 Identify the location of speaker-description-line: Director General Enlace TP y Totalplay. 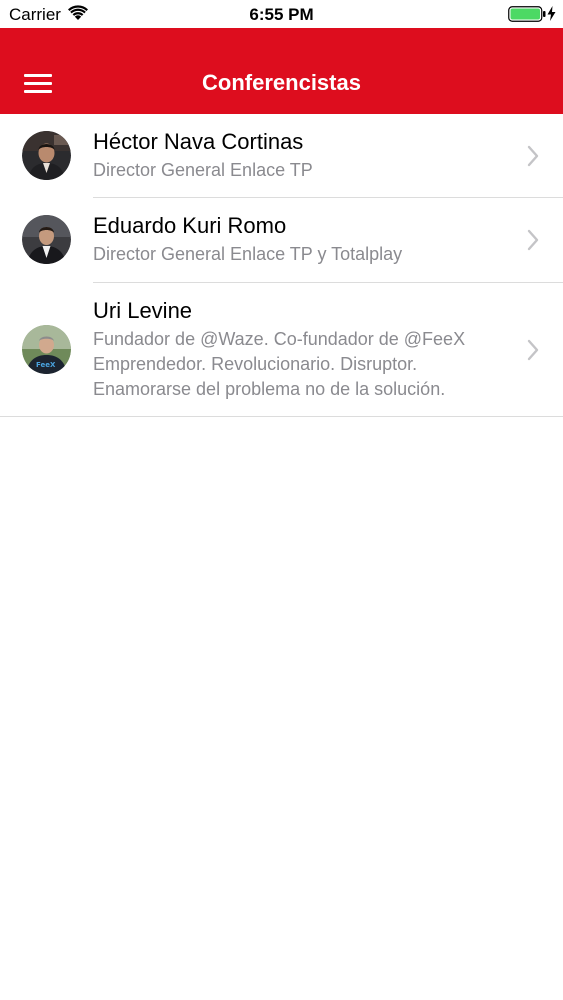
(248, 254).